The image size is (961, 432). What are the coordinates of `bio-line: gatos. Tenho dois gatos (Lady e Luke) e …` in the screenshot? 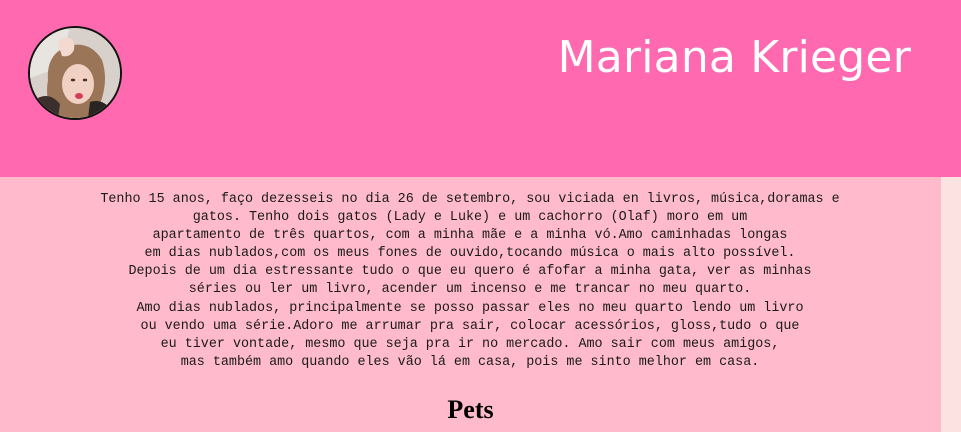 It's located at (470, 218).